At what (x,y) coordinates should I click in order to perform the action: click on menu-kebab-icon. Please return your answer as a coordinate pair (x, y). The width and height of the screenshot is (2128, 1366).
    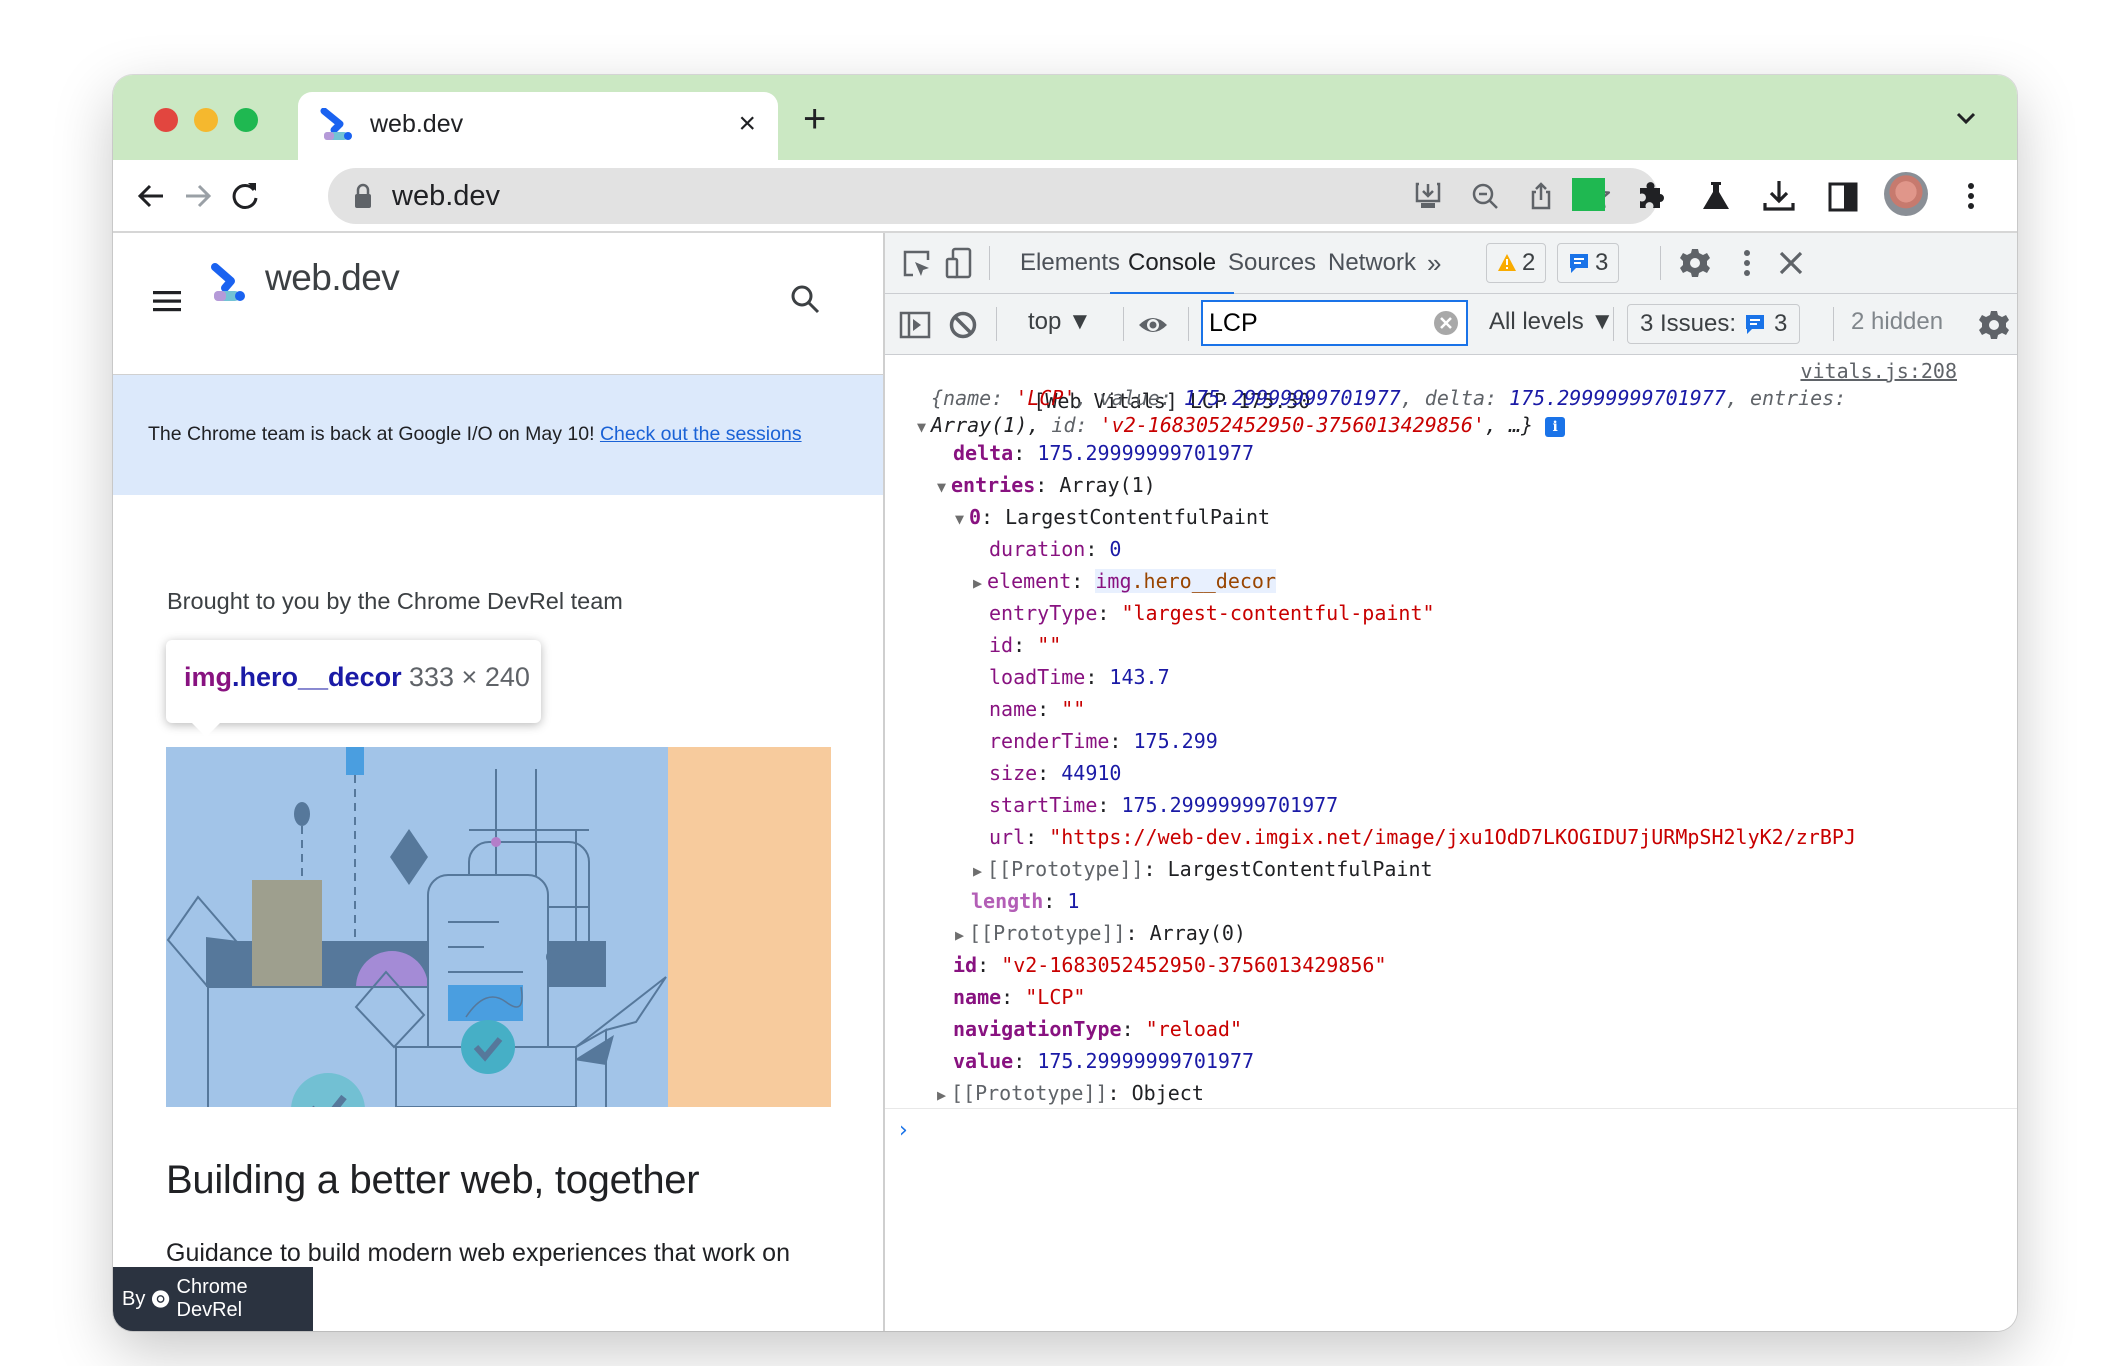
    Looking at the image, I should click on (1971, 196).